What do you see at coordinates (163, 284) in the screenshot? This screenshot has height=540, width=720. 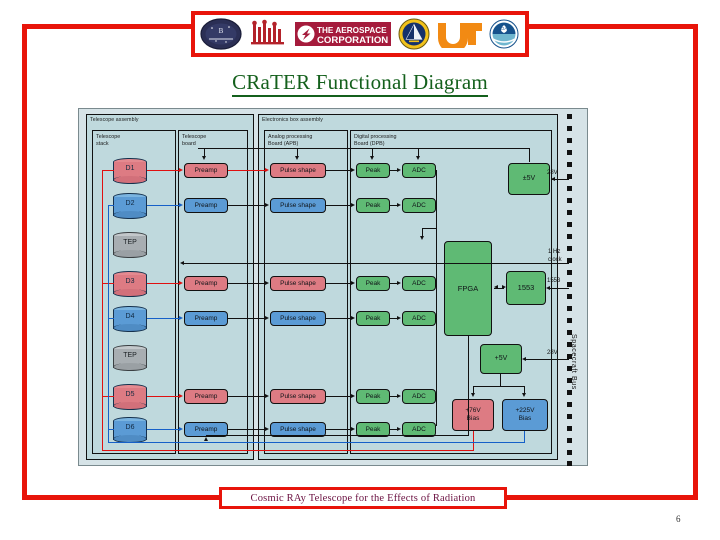 I see `link-d3-preamp` at bounding box center [163, 284].